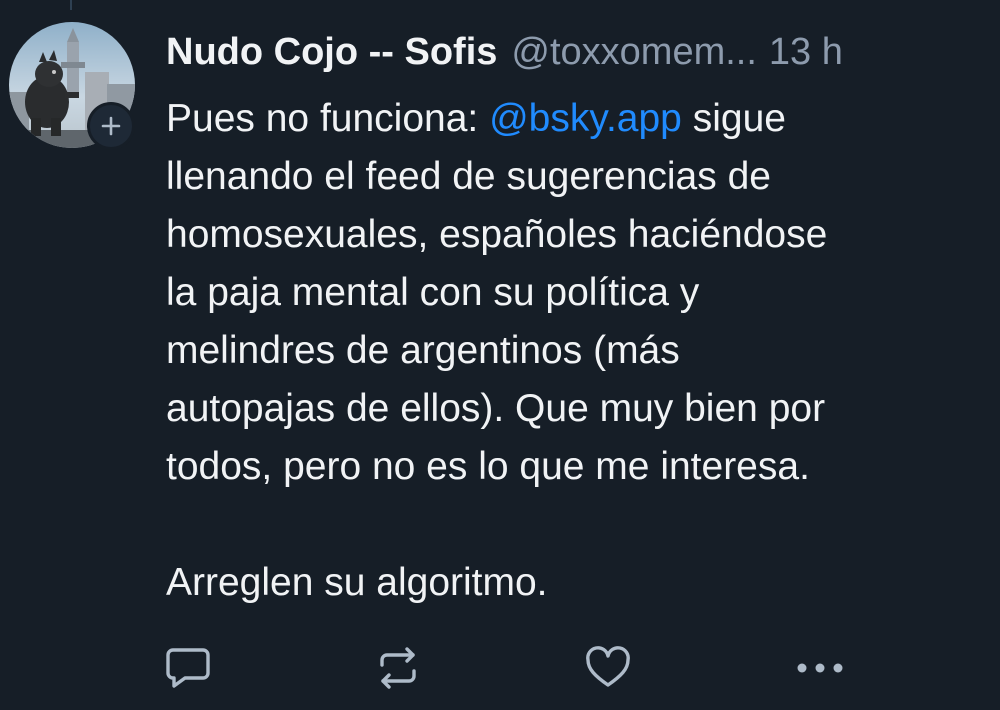 The height and width of the screenshot is (710, 1000). What do you see at coordinates (433, 292) in the screenshot?
I see `post-text-line: la paja mental con su política y` at bounding box center [433, 292].